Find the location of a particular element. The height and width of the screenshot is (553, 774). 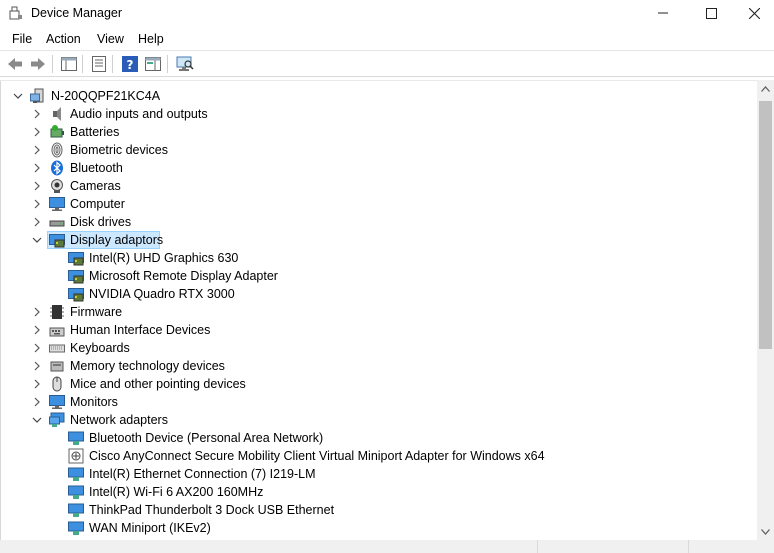

tree-child-network-adapter: ThinkPad Thunderbolt 3 Dock USB Ethernet is located at coordinates (378, 510).